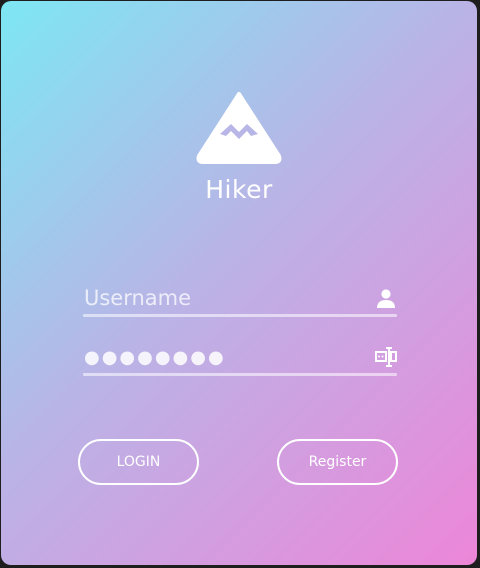 This screenshot has width=480, height=568. I want to click on username-underline, so click(240, 315).